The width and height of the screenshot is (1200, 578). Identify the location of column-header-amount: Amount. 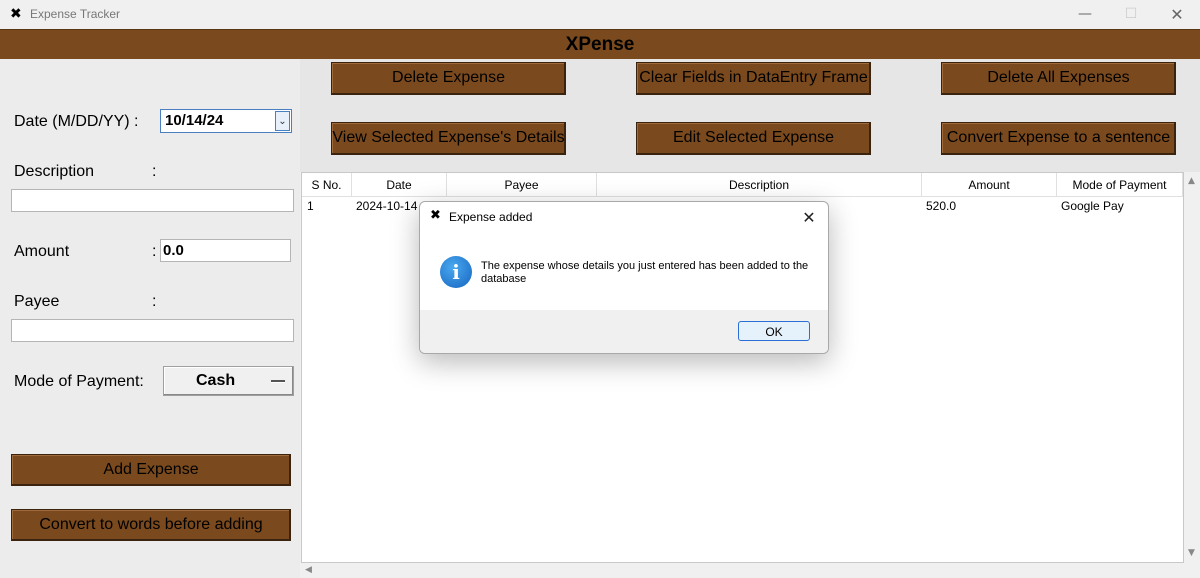
(989, 185).